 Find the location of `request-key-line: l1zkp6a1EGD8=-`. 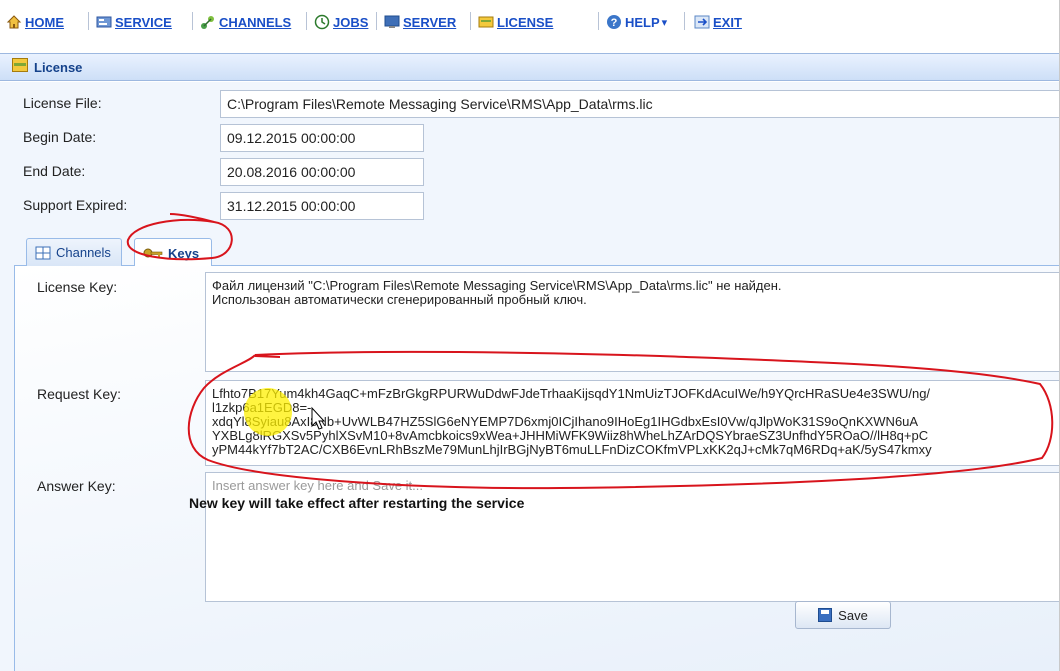

request-key-line: l1zkp6a1EGD8=- is located at coordinates (633, 408).